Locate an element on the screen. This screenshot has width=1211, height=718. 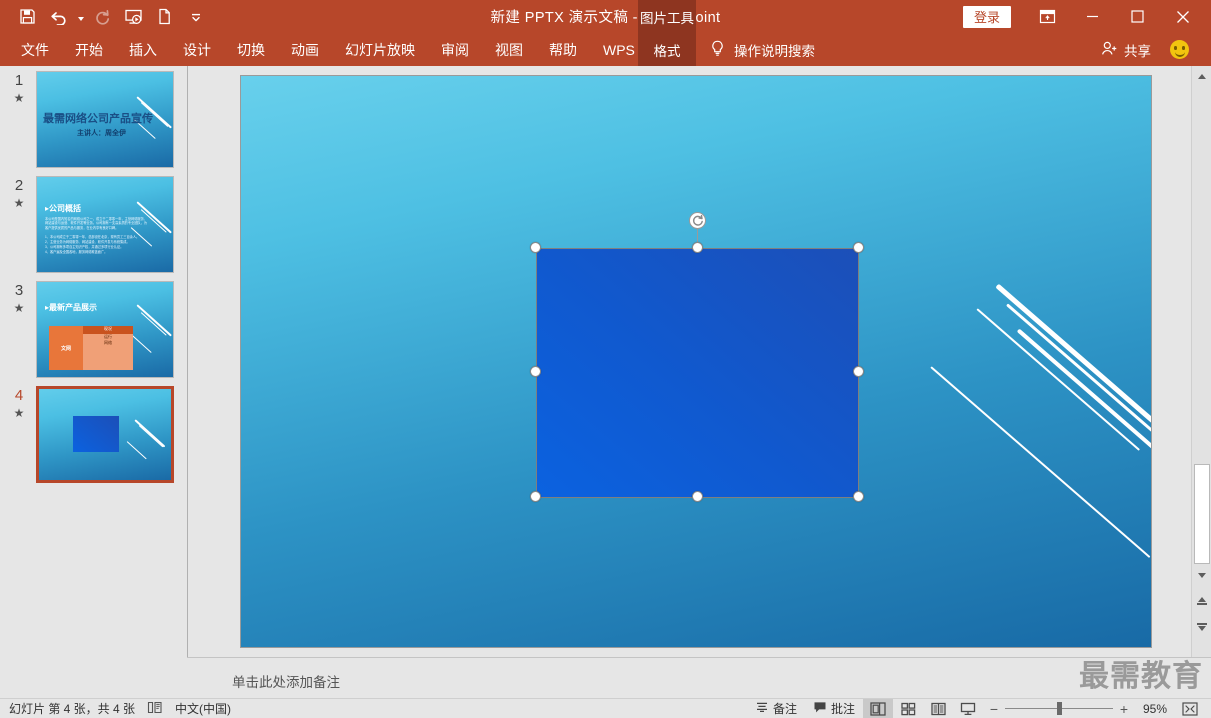
thumbnail-table: 文网 现况 运行 网络 is located at coordinates (91, 348).